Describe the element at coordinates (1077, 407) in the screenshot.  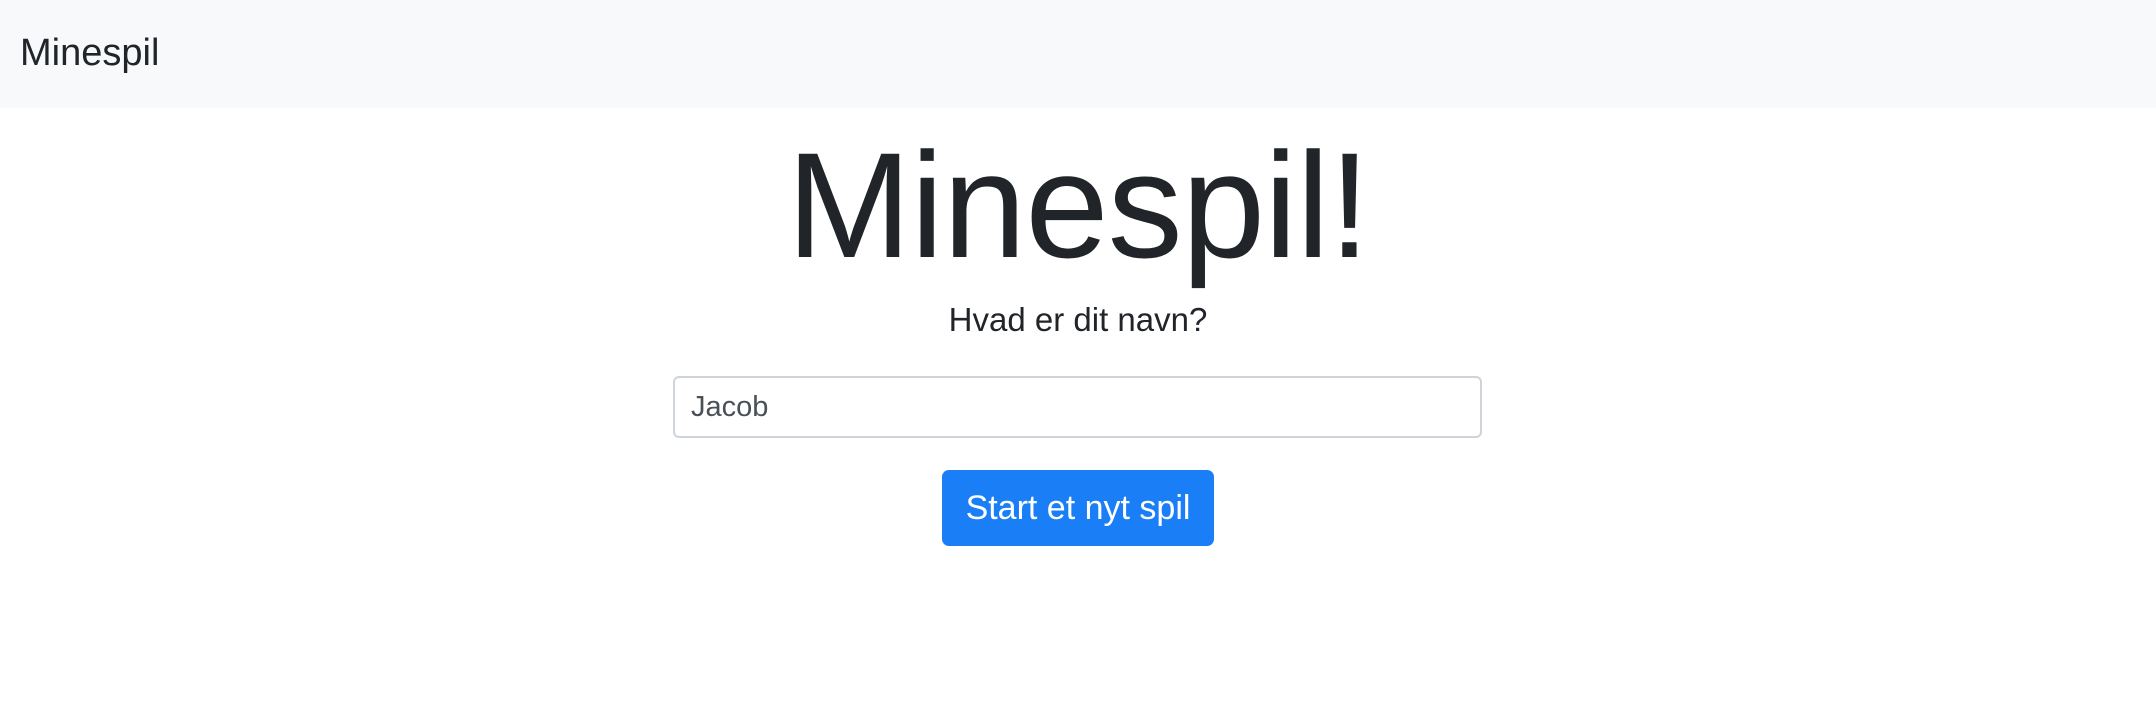
I see `name-input` at that location.